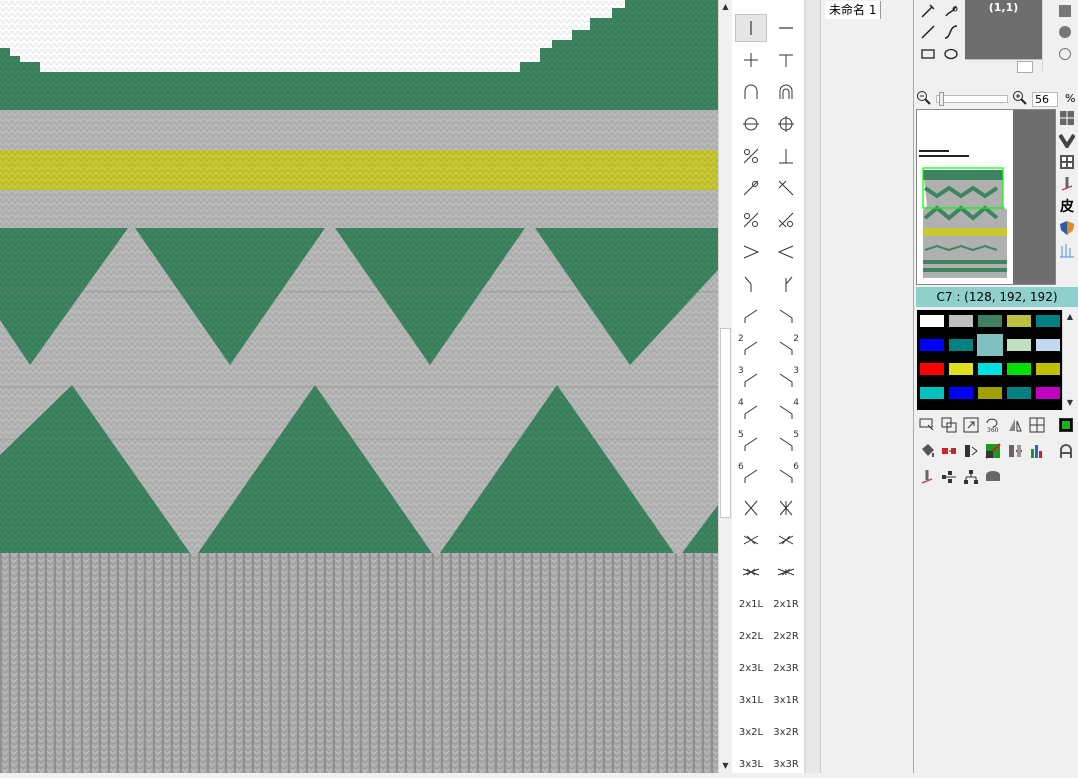 This screenshot has width=1078, height=778. I want to click on stitch-vertical-icon, so click(751, 28).